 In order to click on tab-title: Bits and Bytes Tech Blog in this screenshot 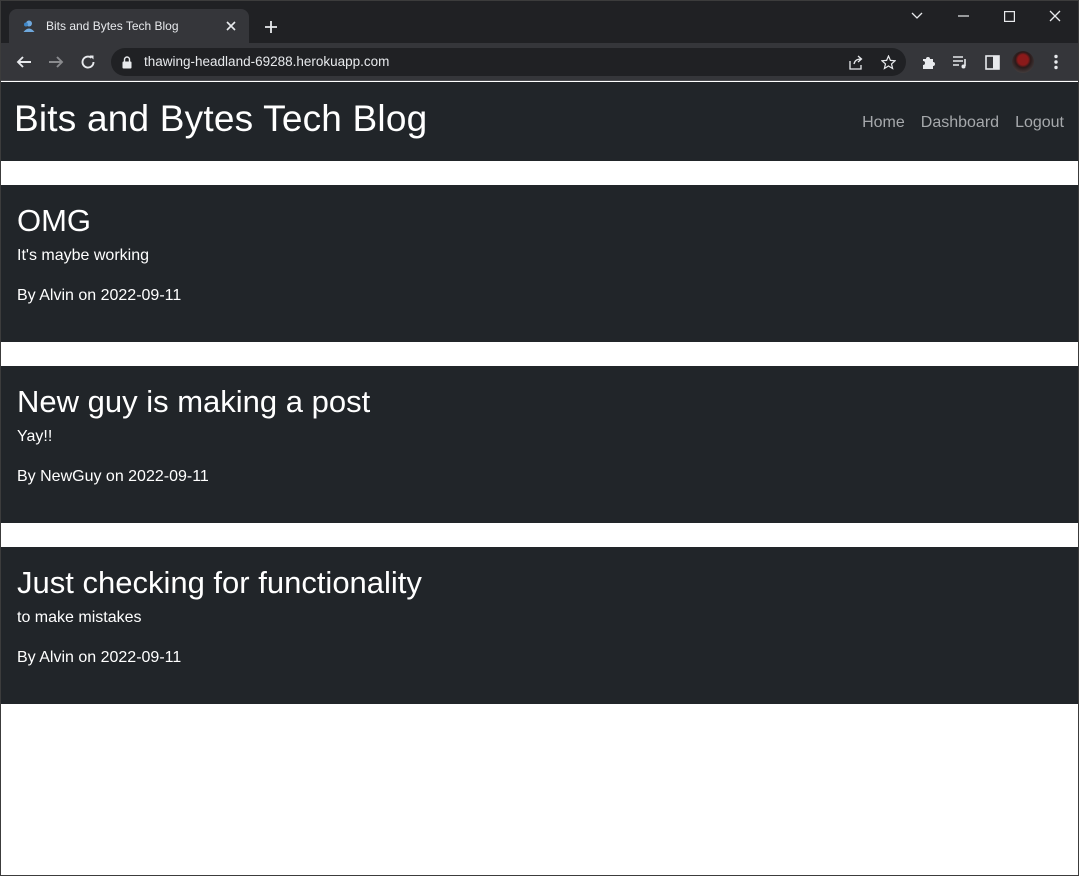, I will do `click(112, 26)`.